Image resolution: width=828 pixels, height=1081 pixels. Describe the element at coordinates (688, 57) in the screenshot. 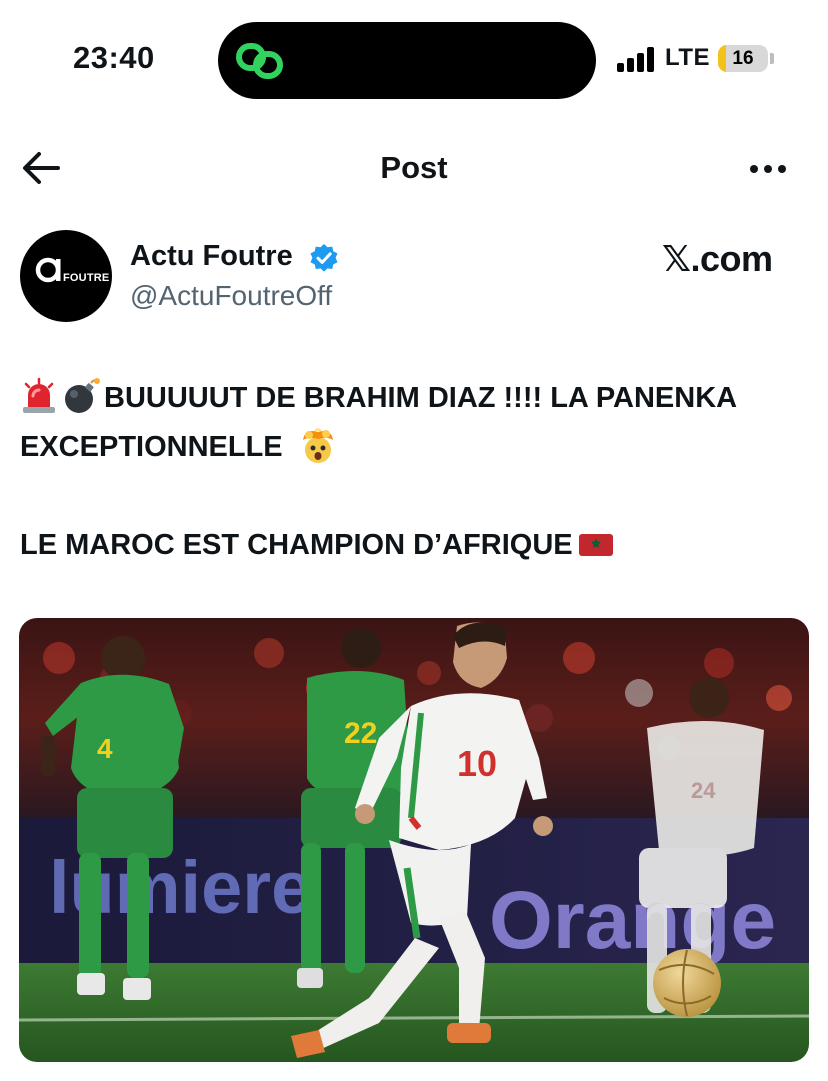

I see `network-label: LTE` at that location.